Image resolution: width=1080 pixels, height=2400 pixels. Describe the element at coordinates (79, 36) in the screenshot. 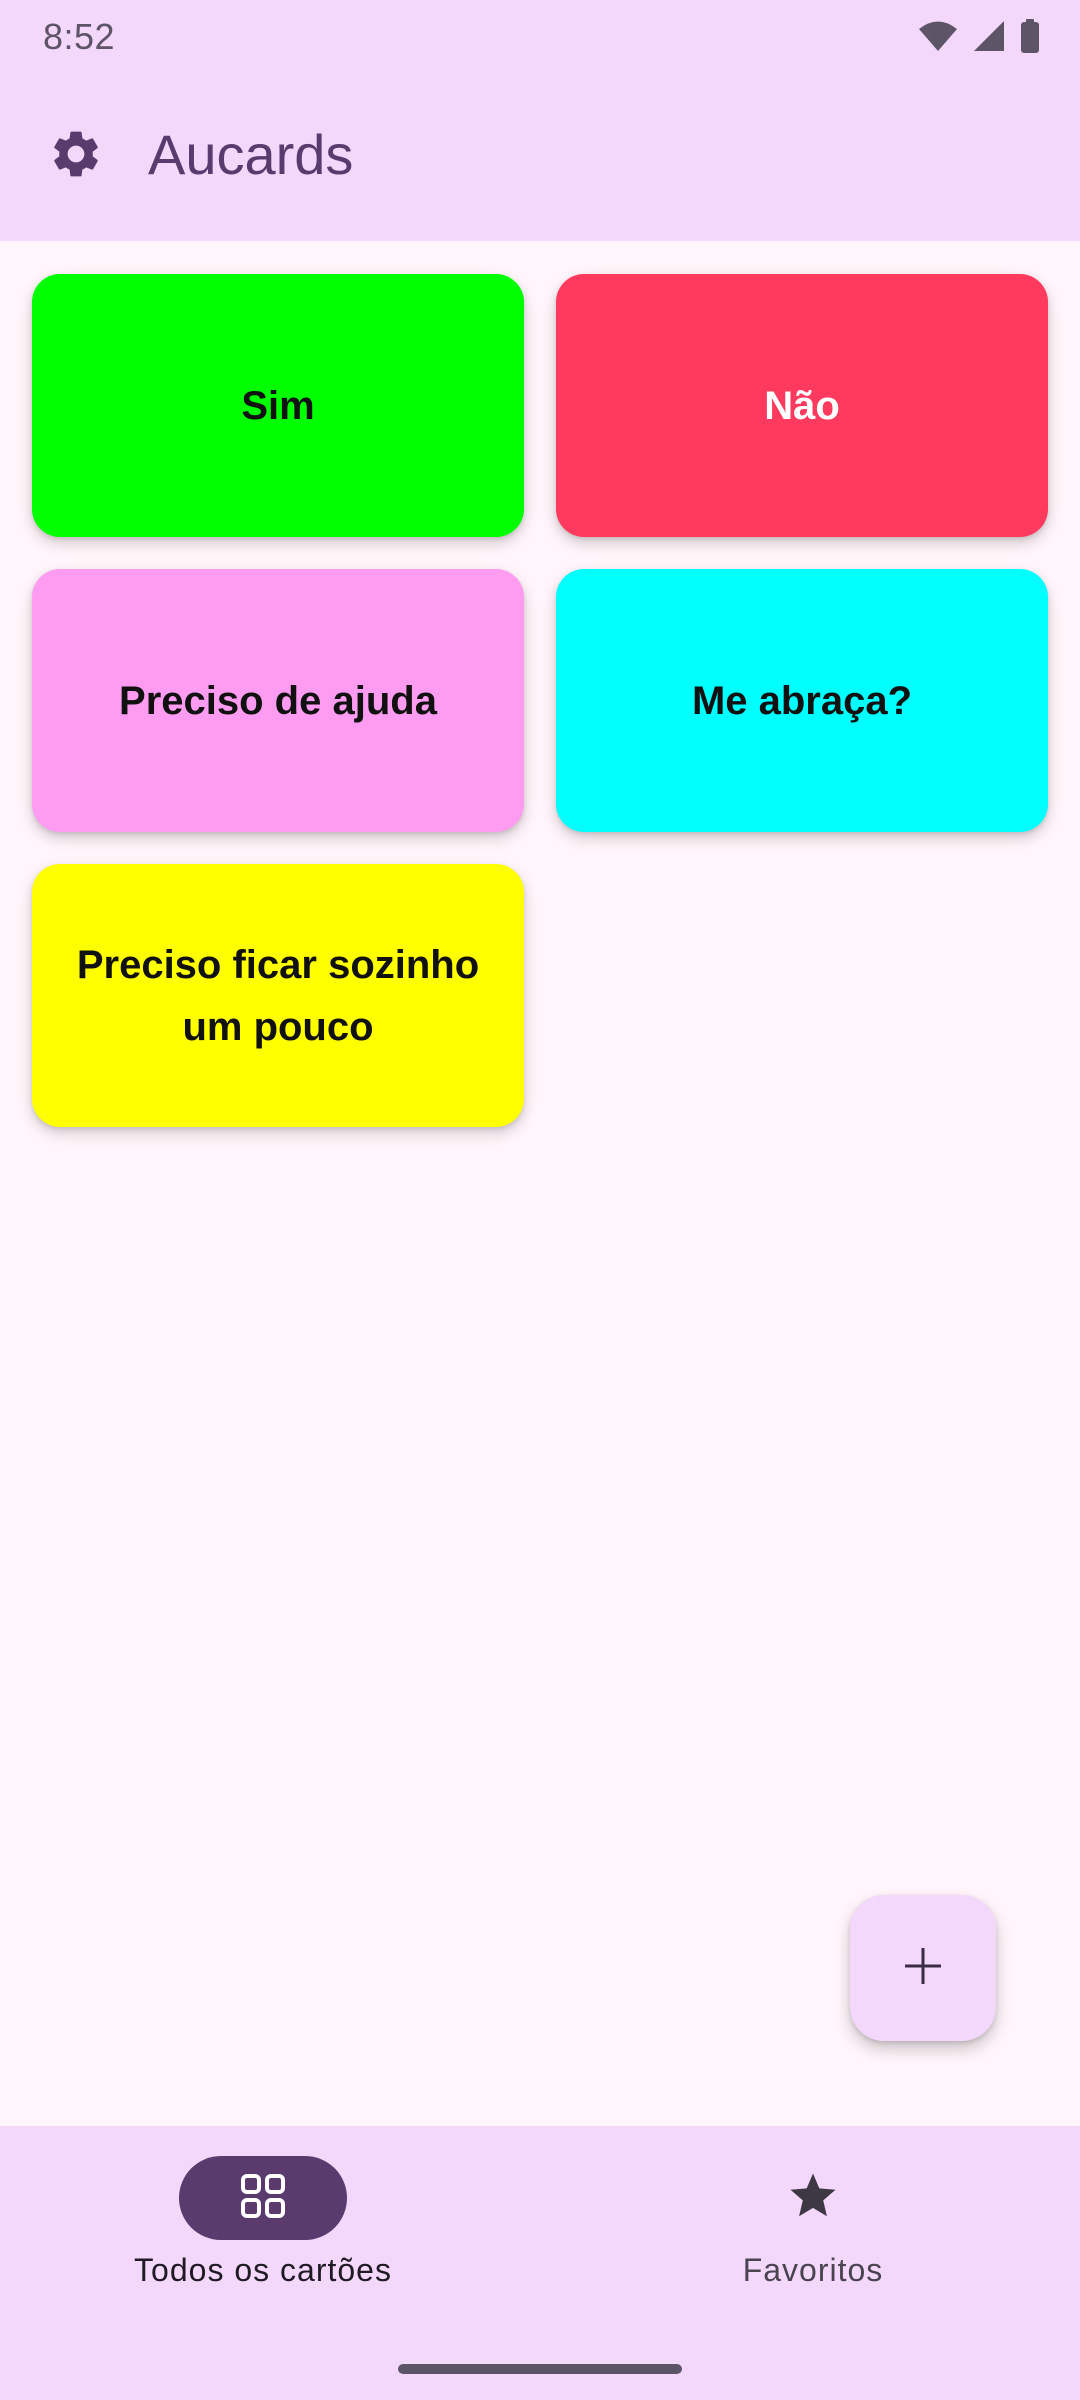

I see `status-time: 8:52` at that location.